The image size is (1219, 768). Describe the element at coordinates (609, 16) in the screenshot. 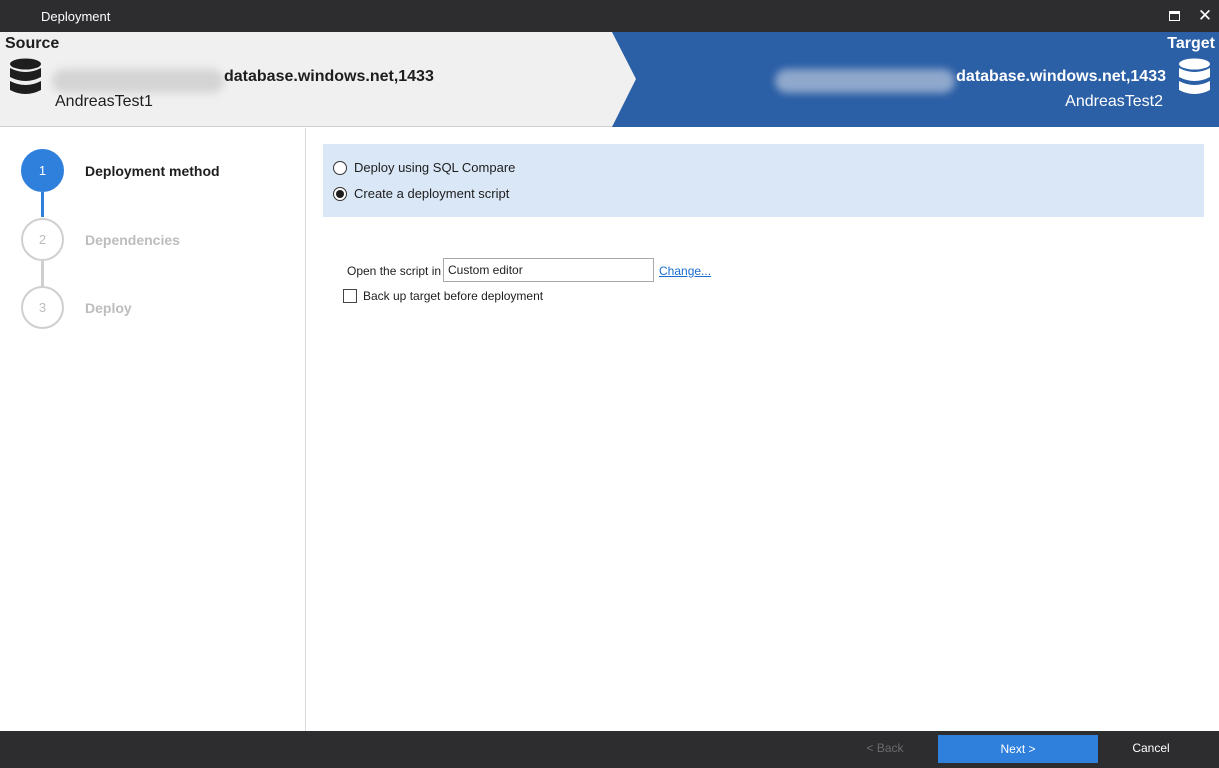

I see `title-bar: Deployment ✕` at that location.